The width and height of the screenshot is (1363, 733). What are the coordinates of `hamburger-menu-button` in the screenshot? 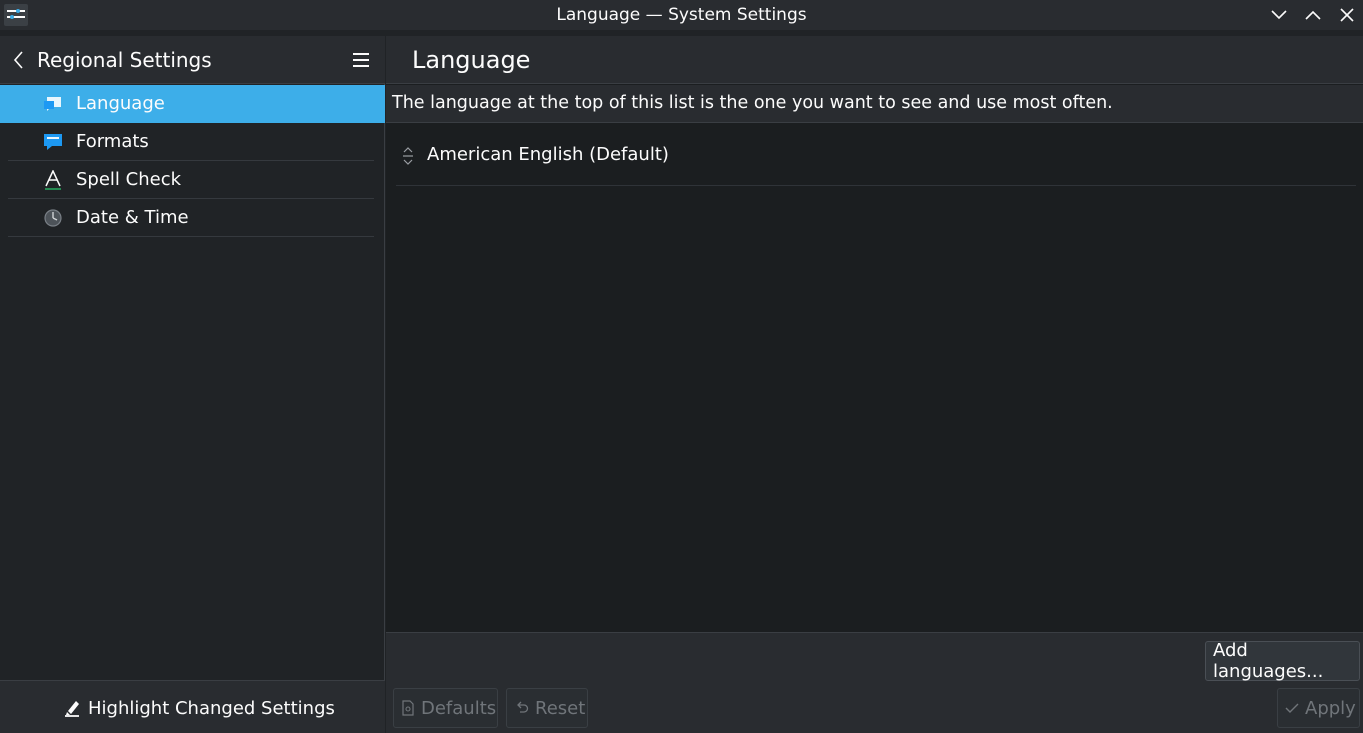 It's located at (361, 60).